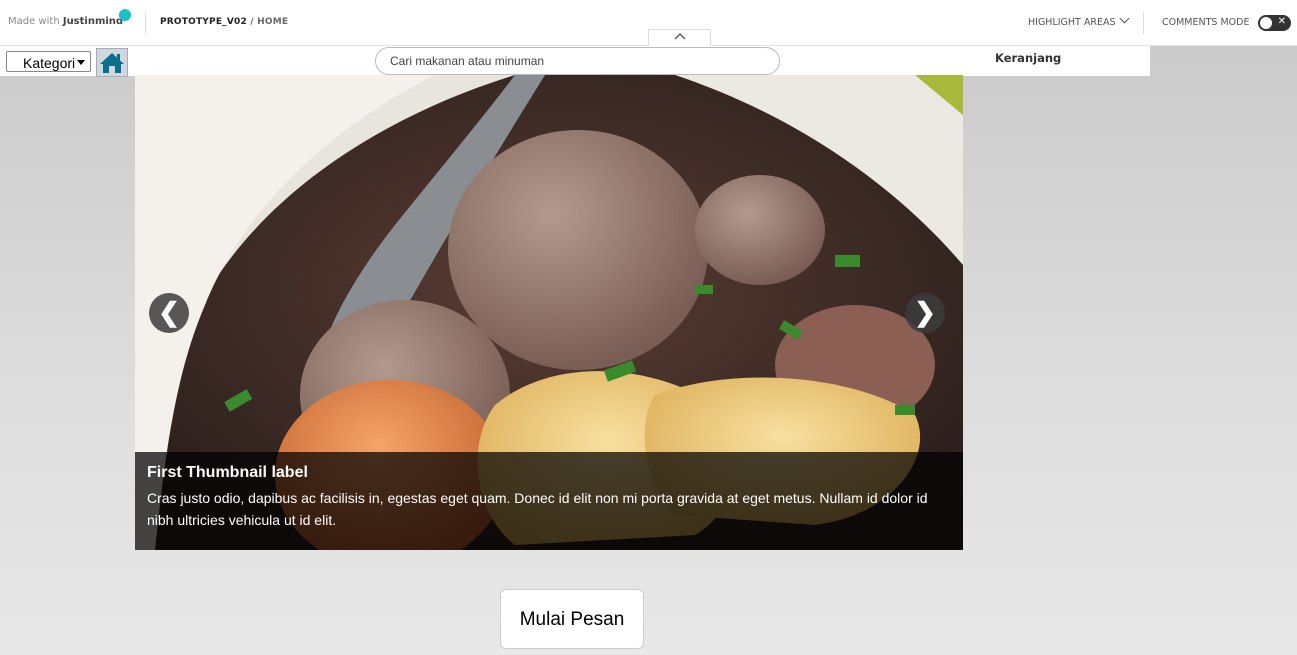  I want to click on kategori-dropdown: Kategori, so click(48, 61).